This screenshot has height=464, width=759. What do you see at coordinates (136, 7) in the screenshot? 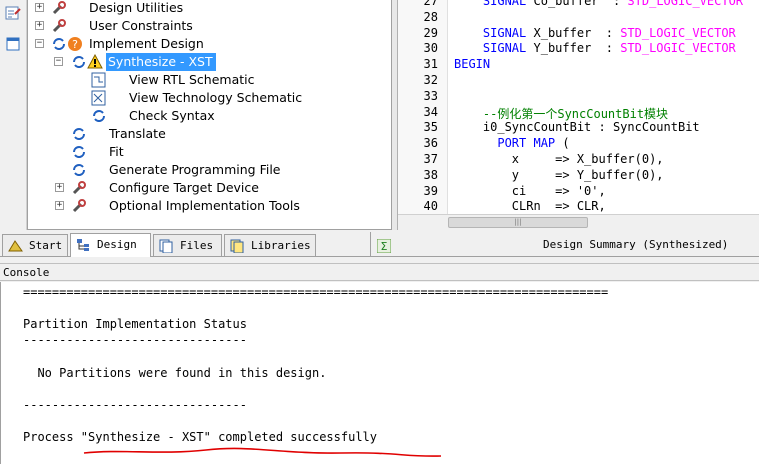
I see `tree-item-label: Design Utilities` at bounding box center [136, 7].